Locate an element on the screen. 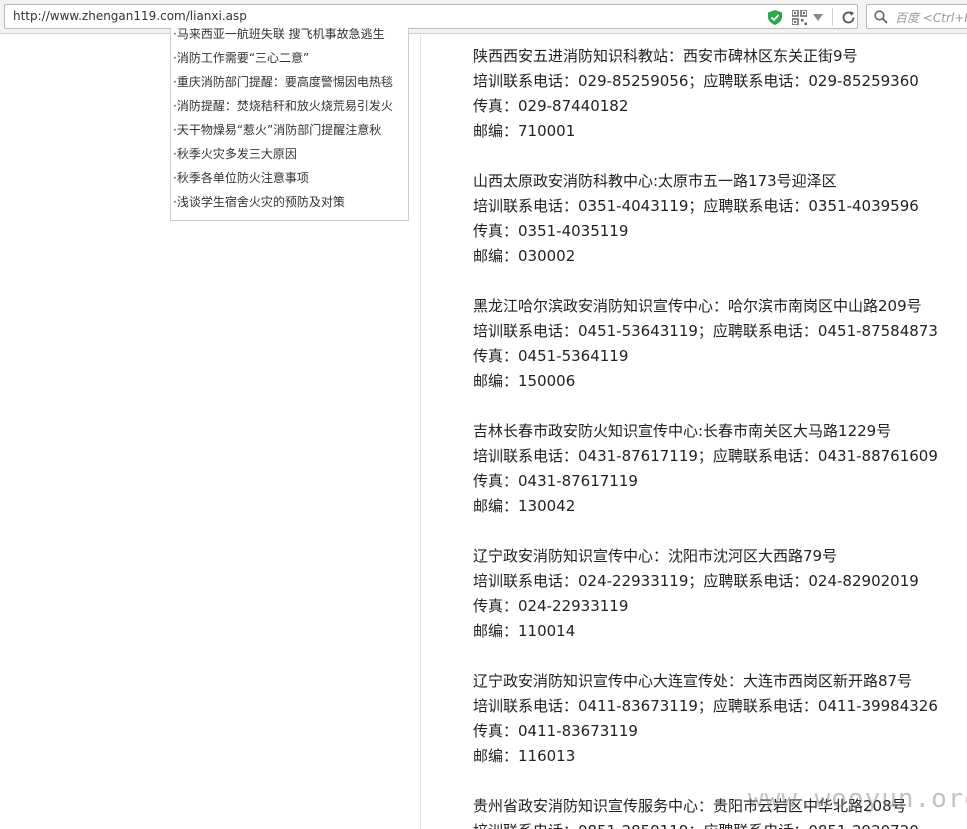 This screenshot has width=967, height=829. office-zip: 邮编：710001 is located at coordinates (524, 131).